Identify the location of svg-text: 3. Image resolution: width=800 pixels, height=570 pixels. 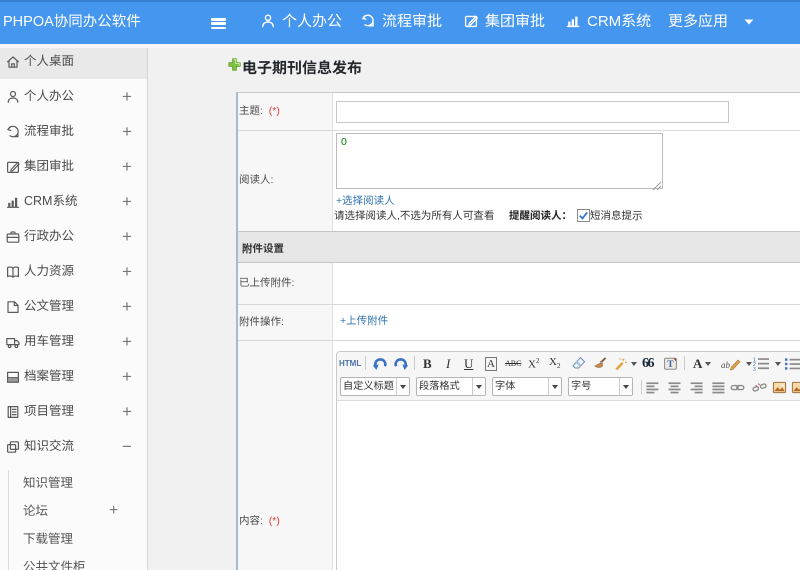
(754, 369).